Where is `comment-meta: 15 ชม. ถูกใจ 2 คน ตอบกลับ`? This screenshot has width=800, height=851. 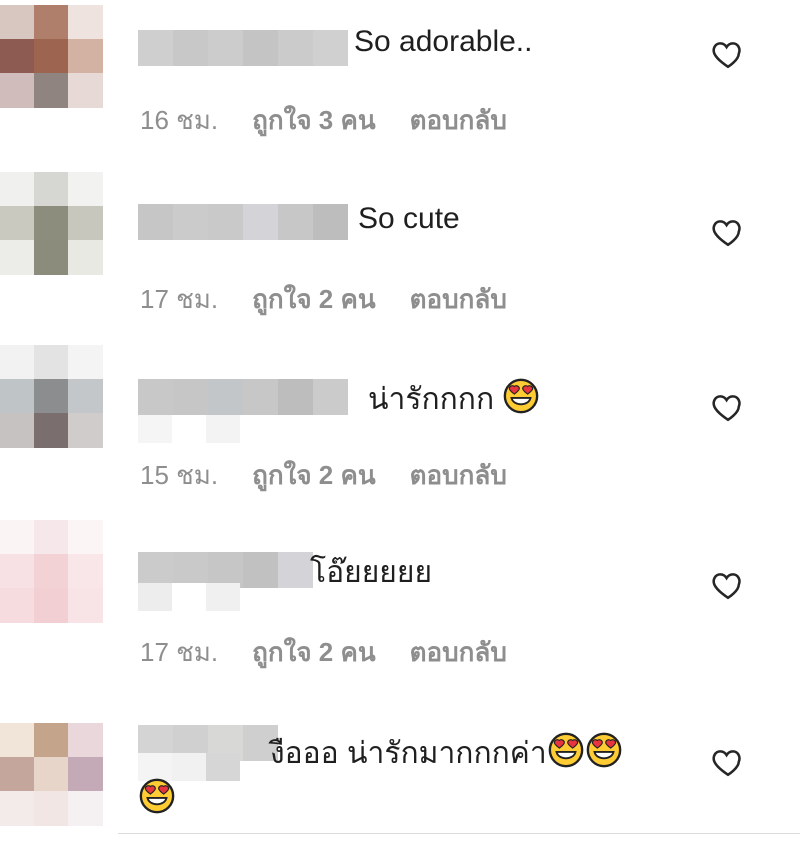 comment-meta: 15 ชม. ถูกใจ 2 คน ตอบกลับ is located at coordinates (323, 475).